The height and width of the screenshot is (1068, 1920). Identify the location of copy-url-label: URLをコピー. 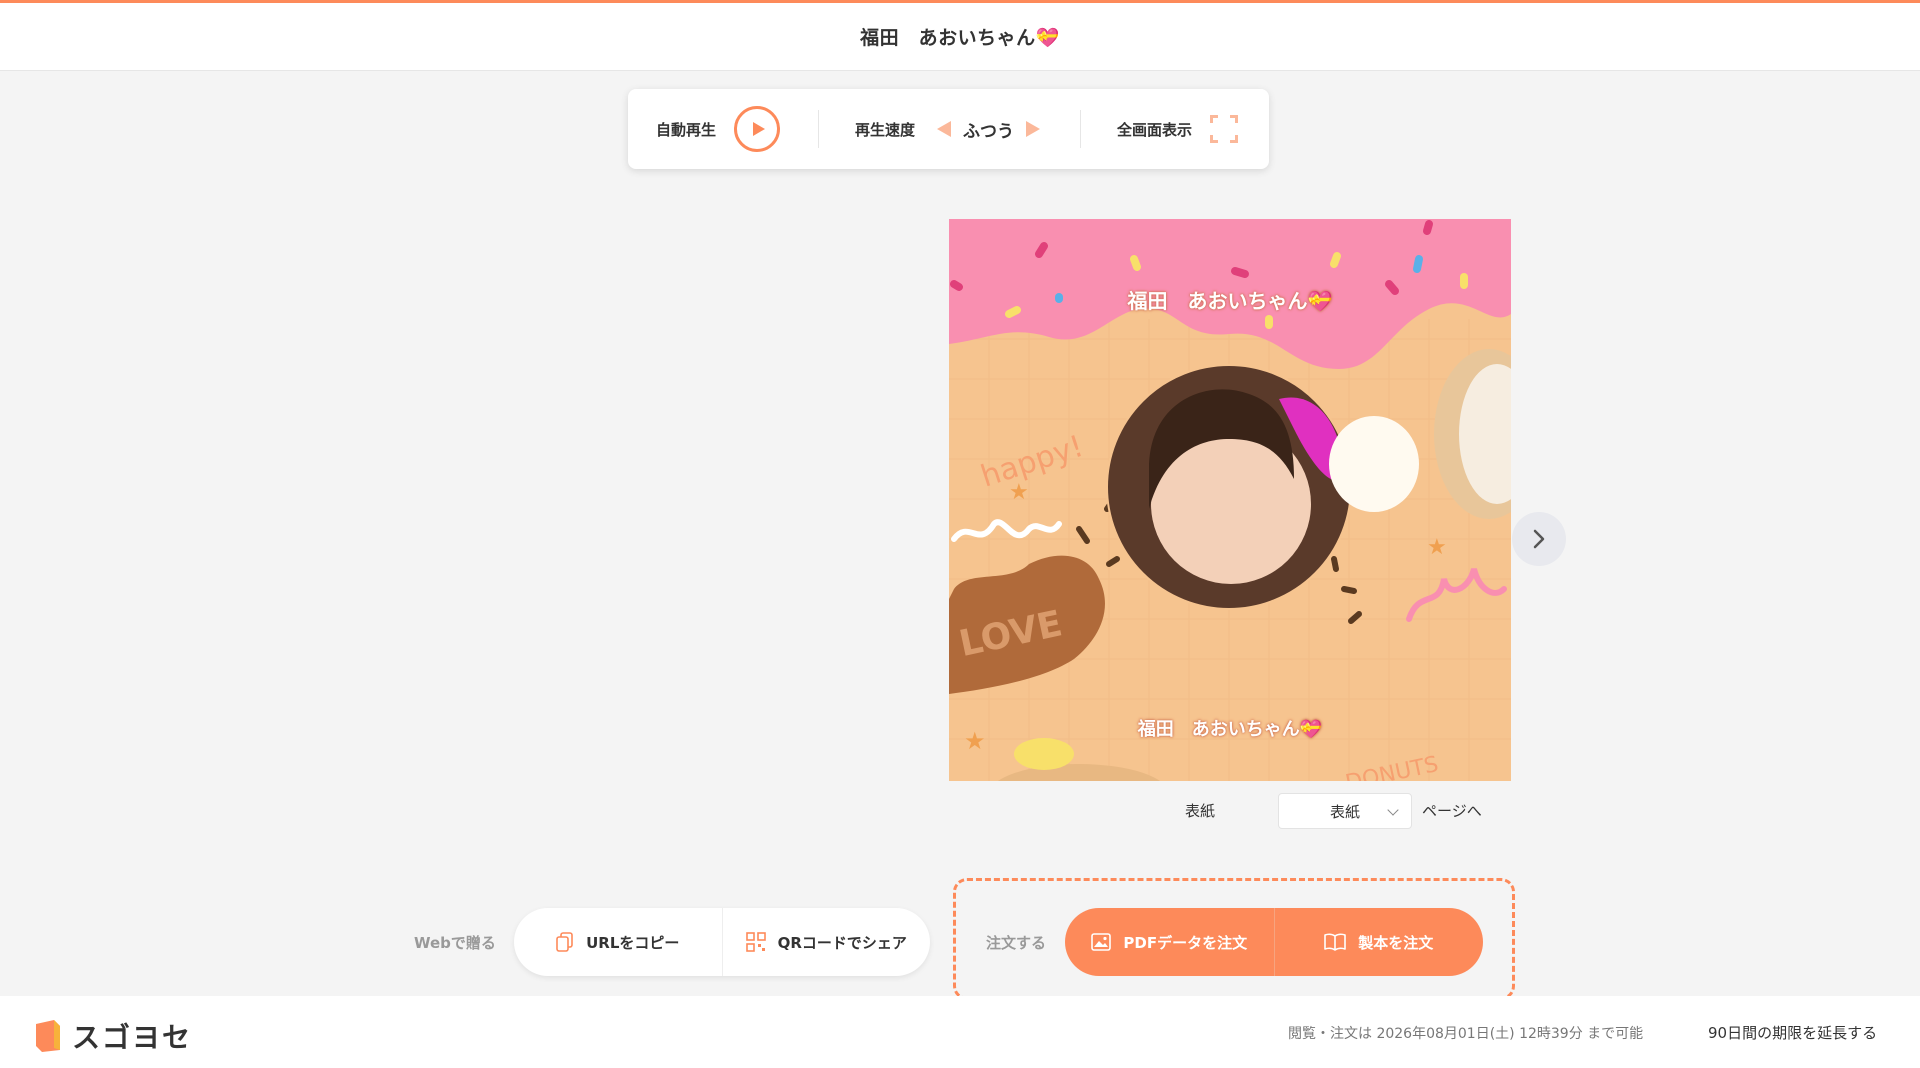
(633, 942).